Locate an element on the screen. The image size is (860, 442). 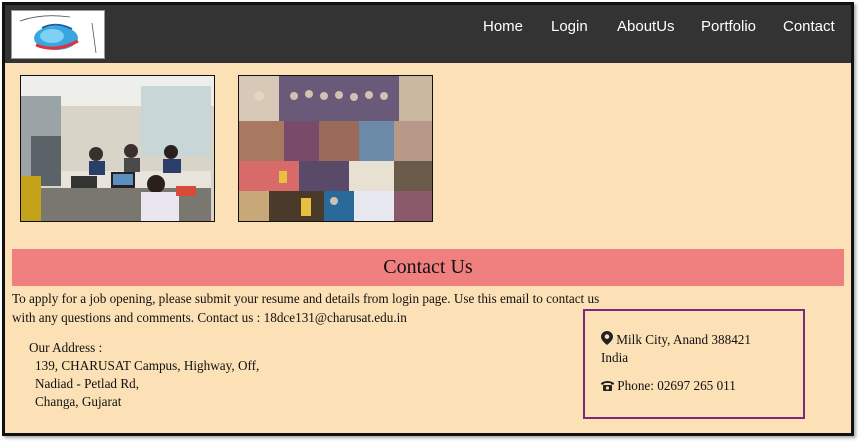
location-text: Milk City, Anand 388421 is located at coordinates (683, 339).